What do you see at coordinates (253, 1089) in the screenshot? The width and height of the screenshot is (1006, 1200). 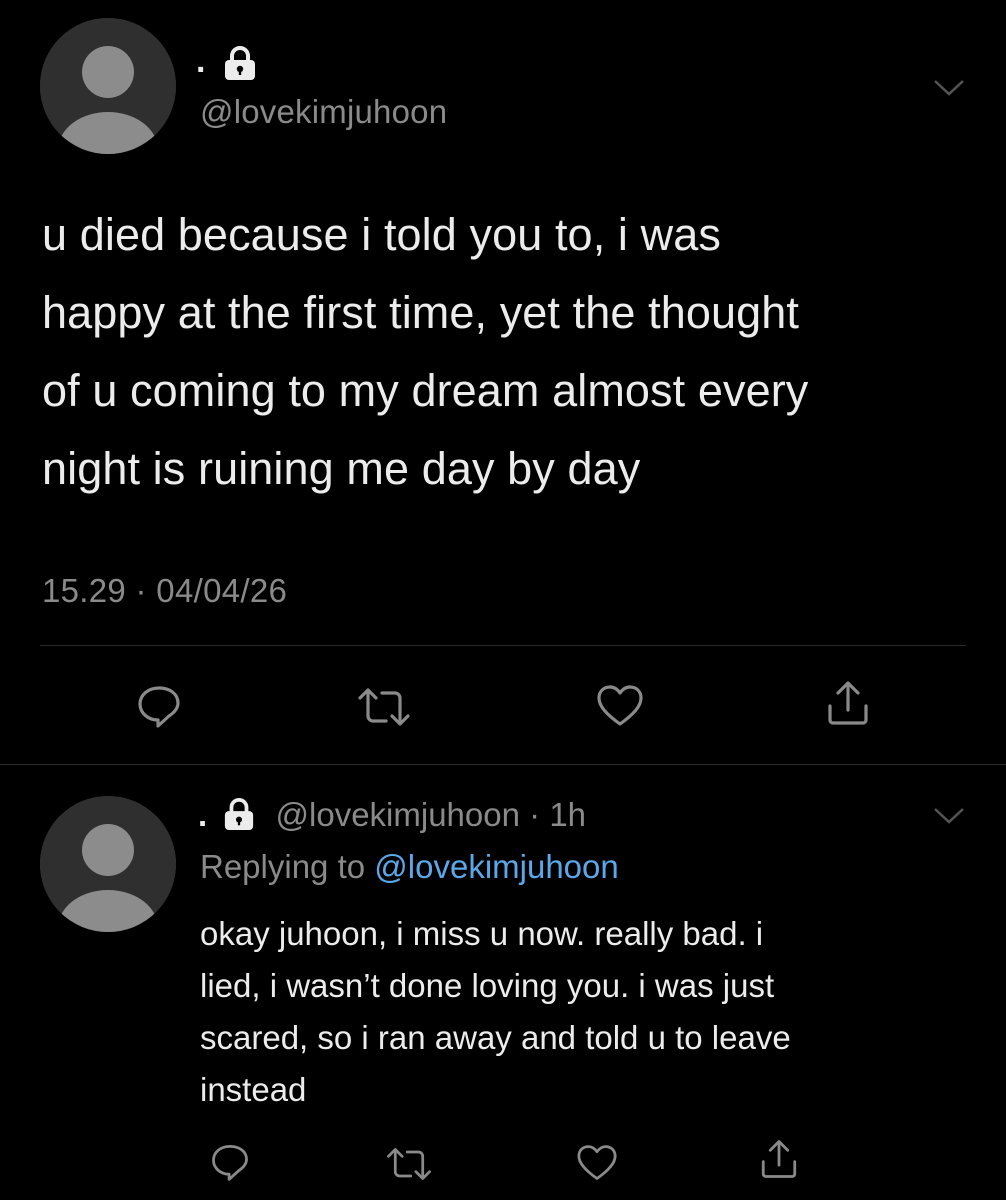 I see `reply-text-line: instead` at bounding box center [253, 1089].